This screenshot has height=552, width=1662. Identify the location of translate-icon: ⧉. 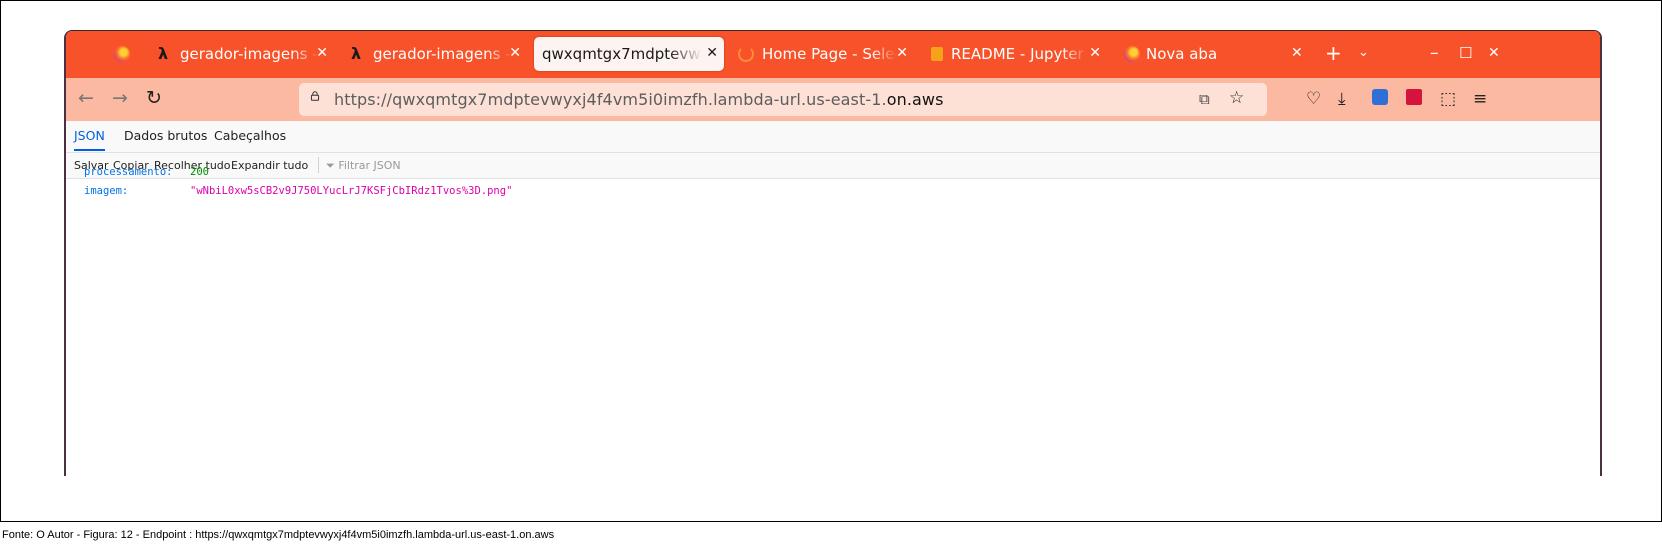
(1204, 99).